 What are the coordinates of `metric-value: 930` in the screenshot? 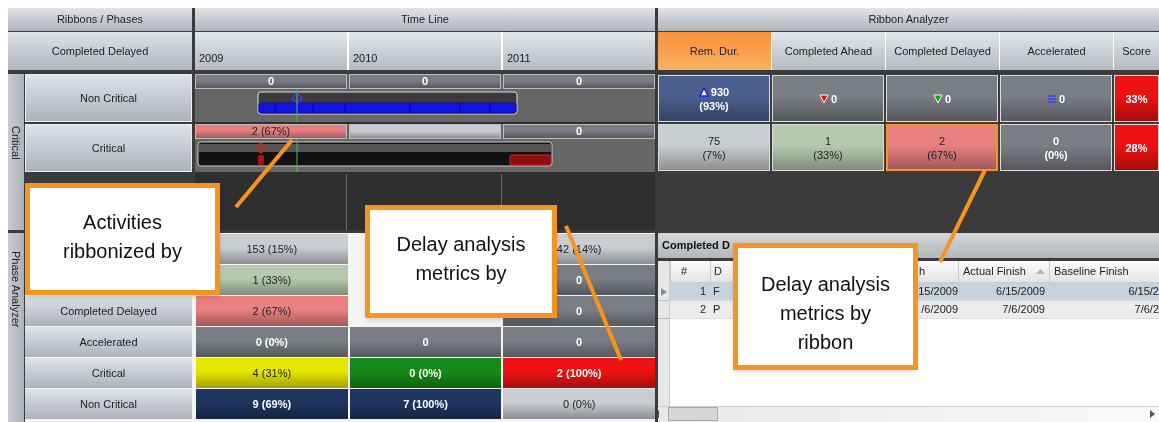 It's located at (720, 91).